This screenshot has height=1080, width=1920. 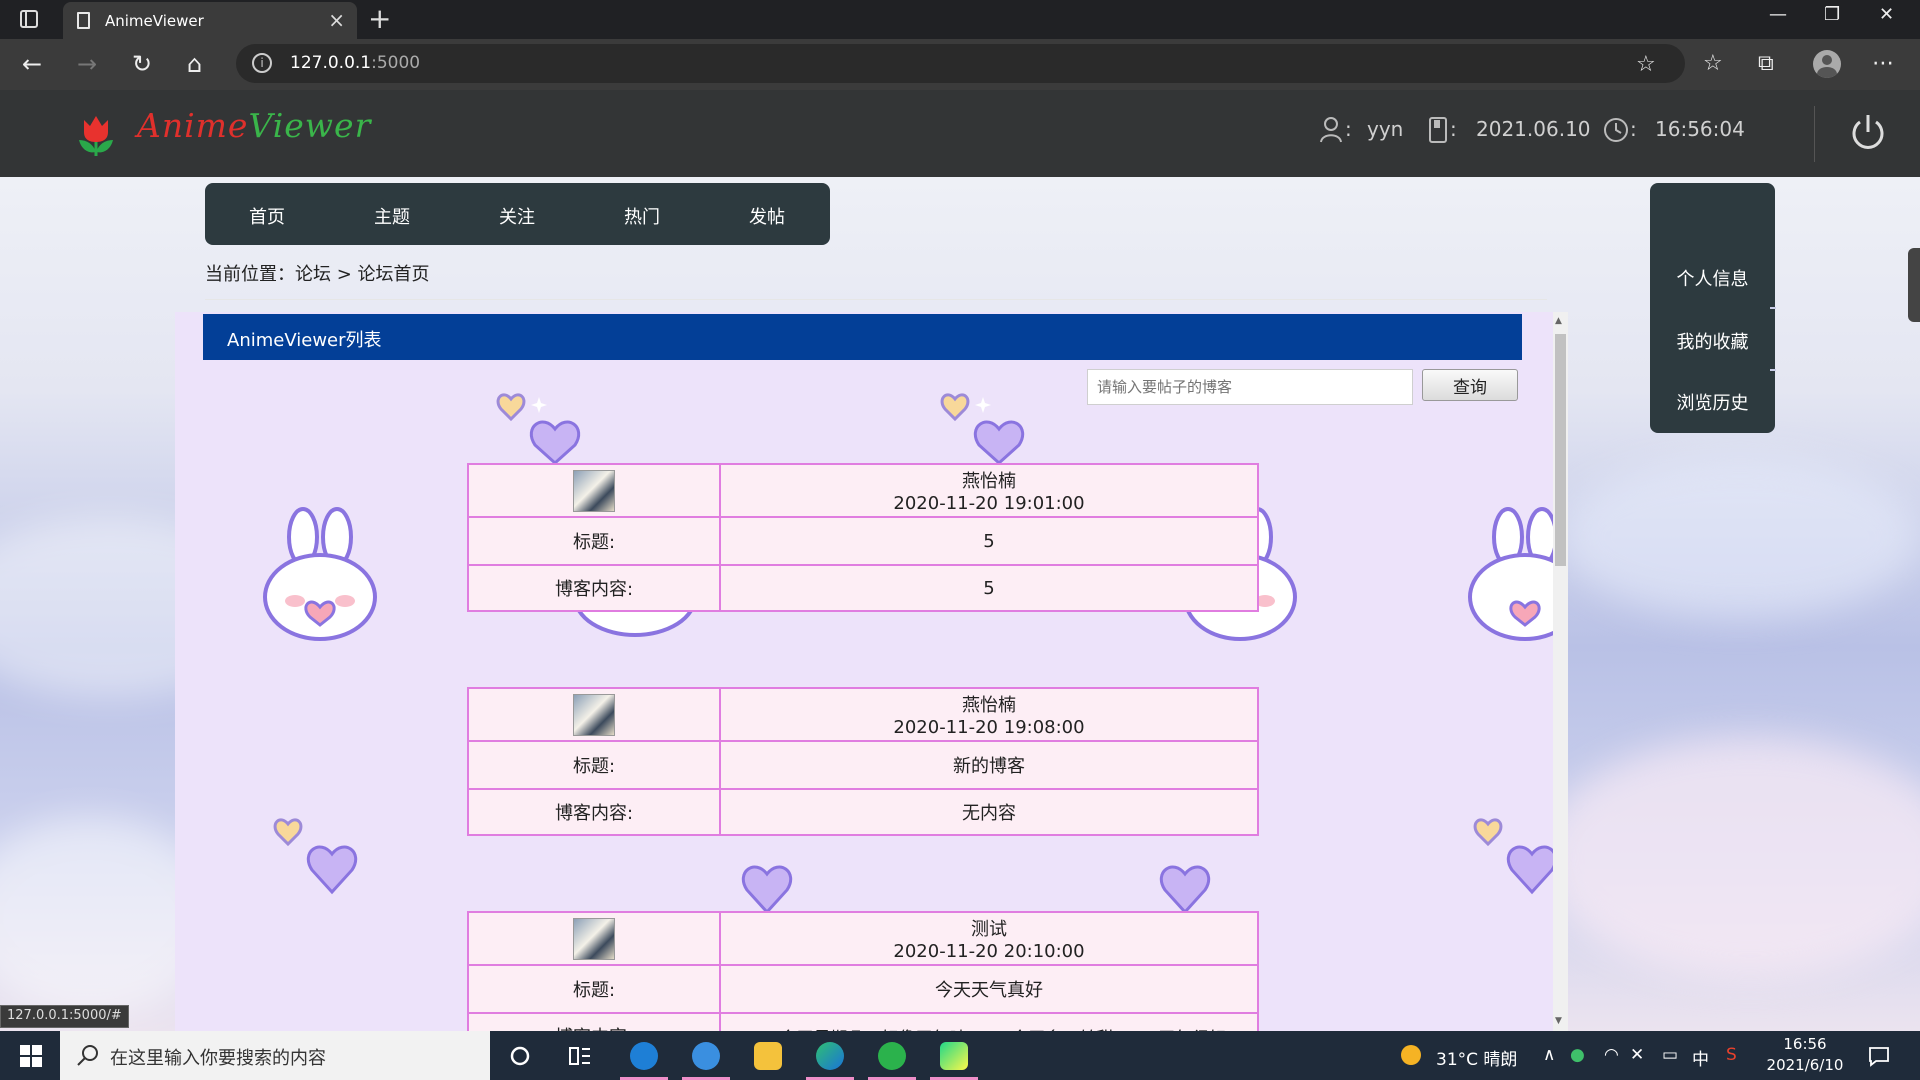 I want to click on scroll-thumb, so click(x=1560, y=450).